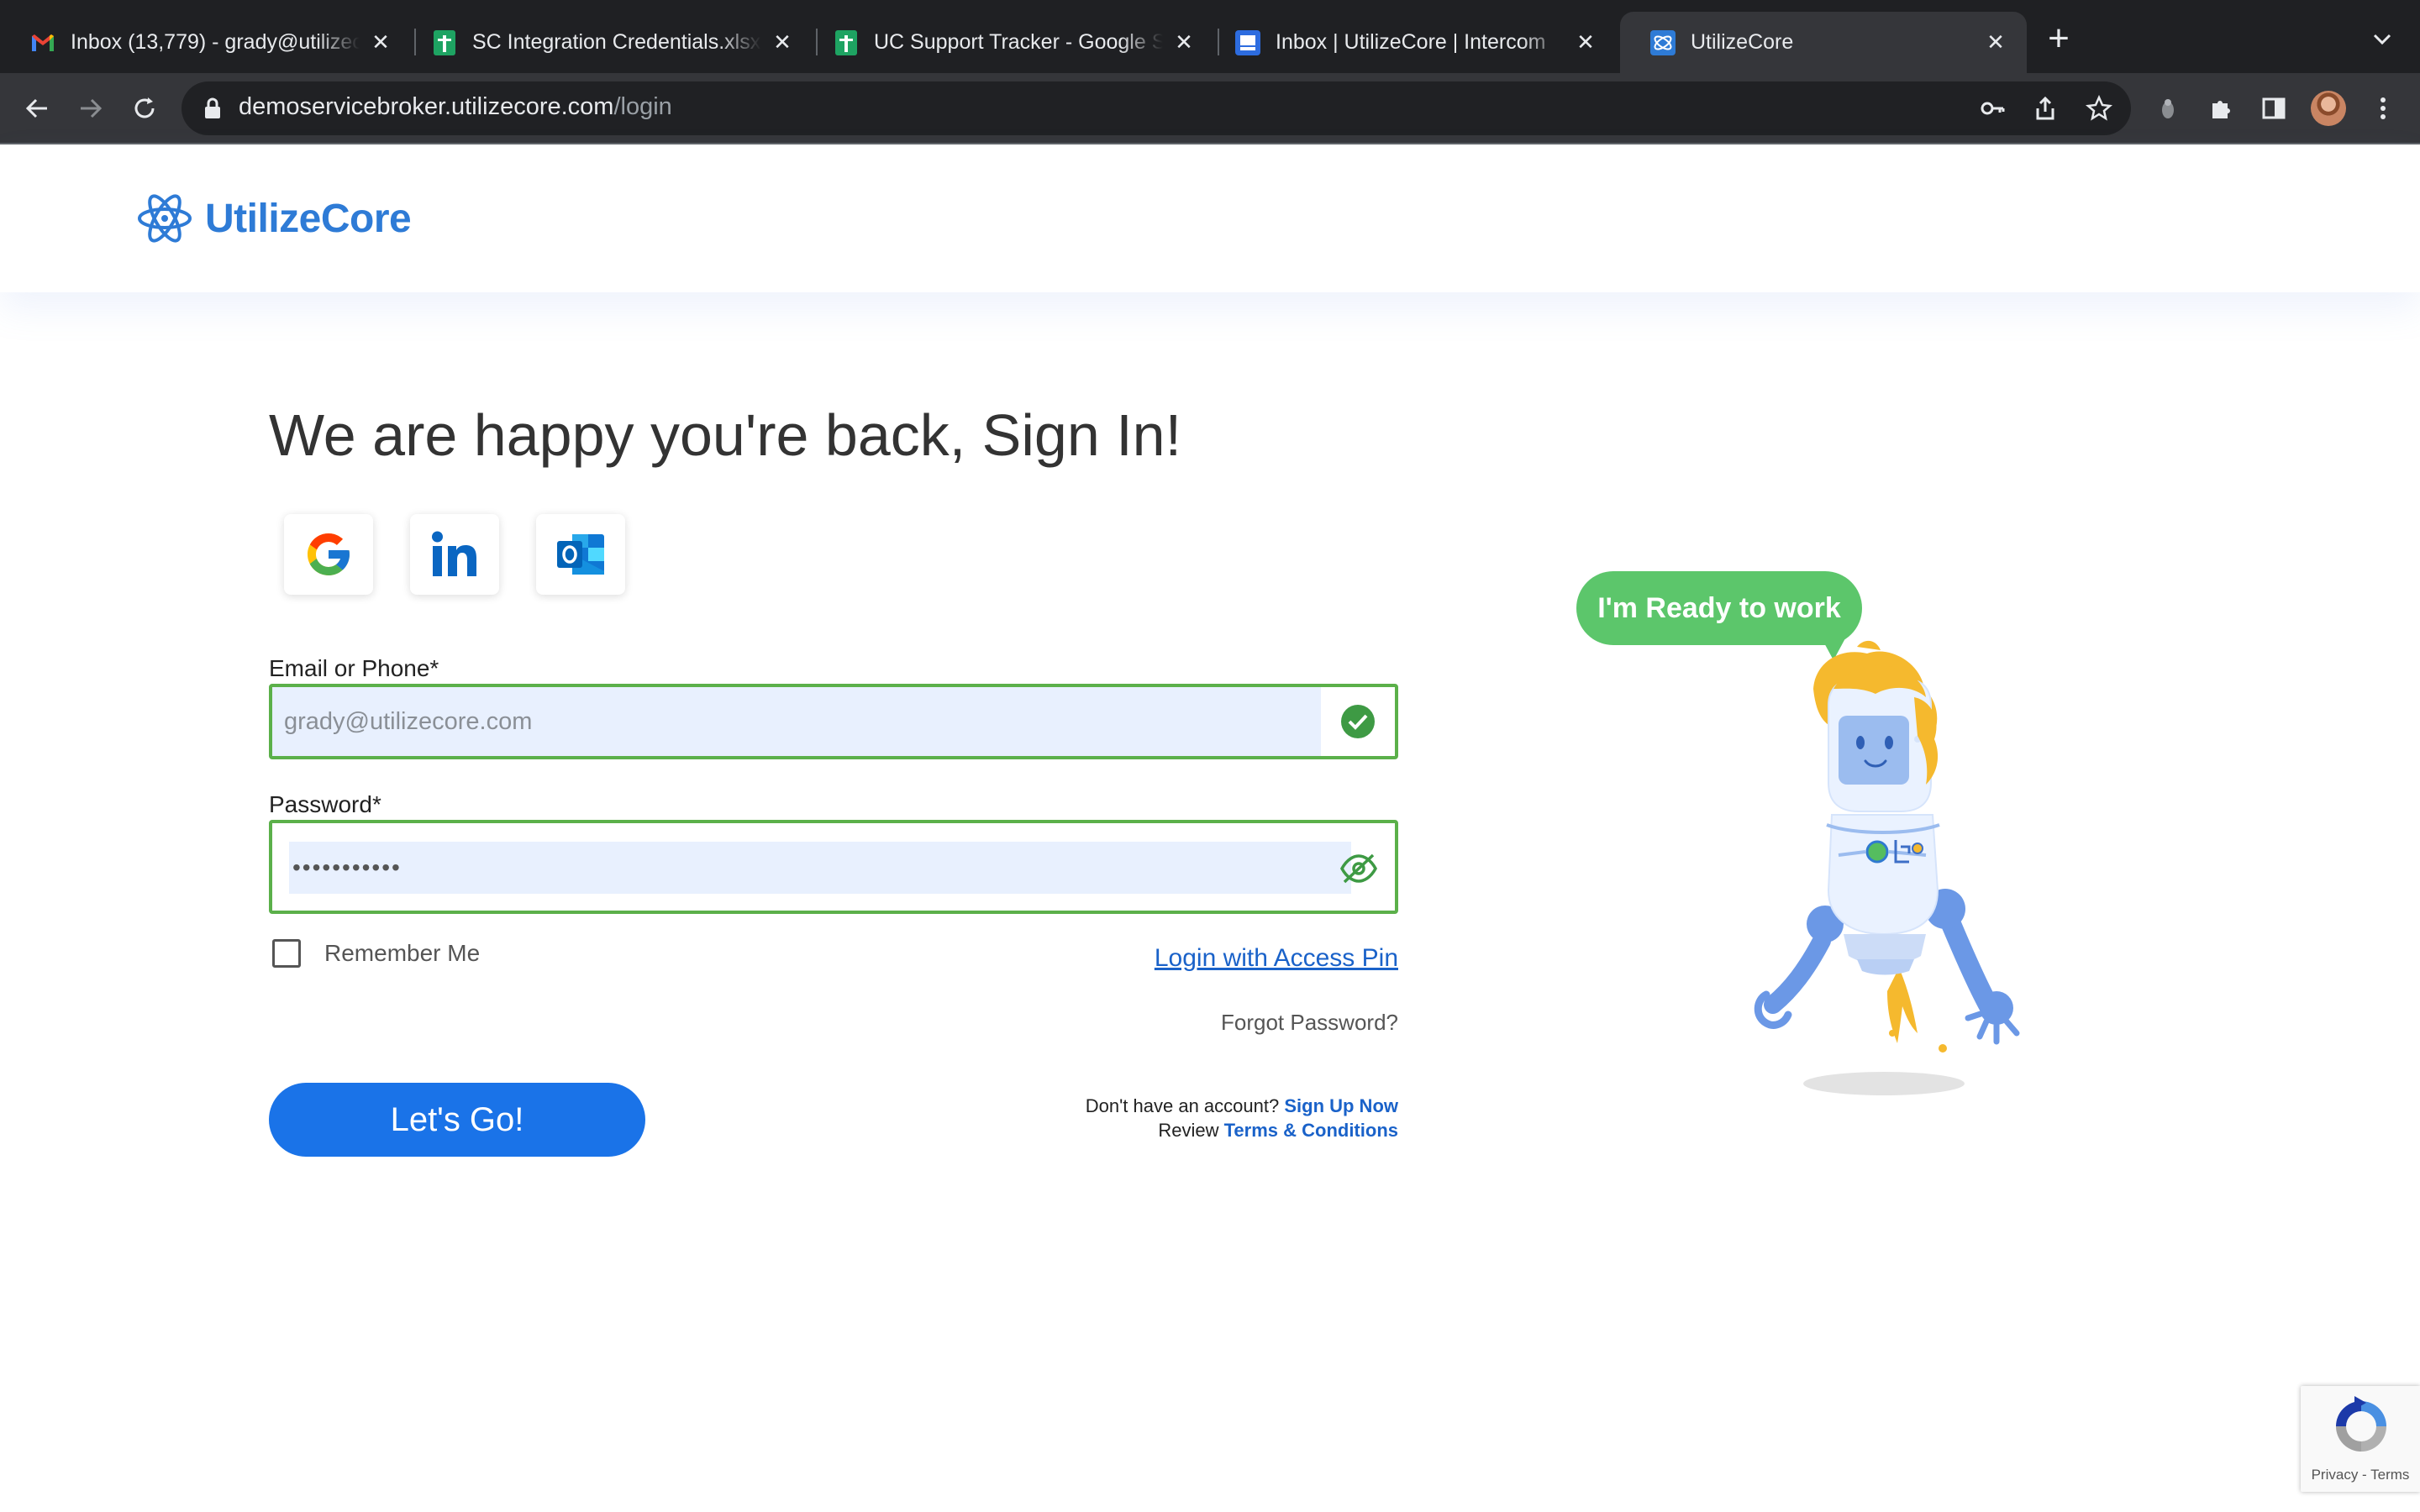 Image resolution: width=2420 pixels, height=1512 pixels. I want to click on password-label: Password*, so click(325, 804).